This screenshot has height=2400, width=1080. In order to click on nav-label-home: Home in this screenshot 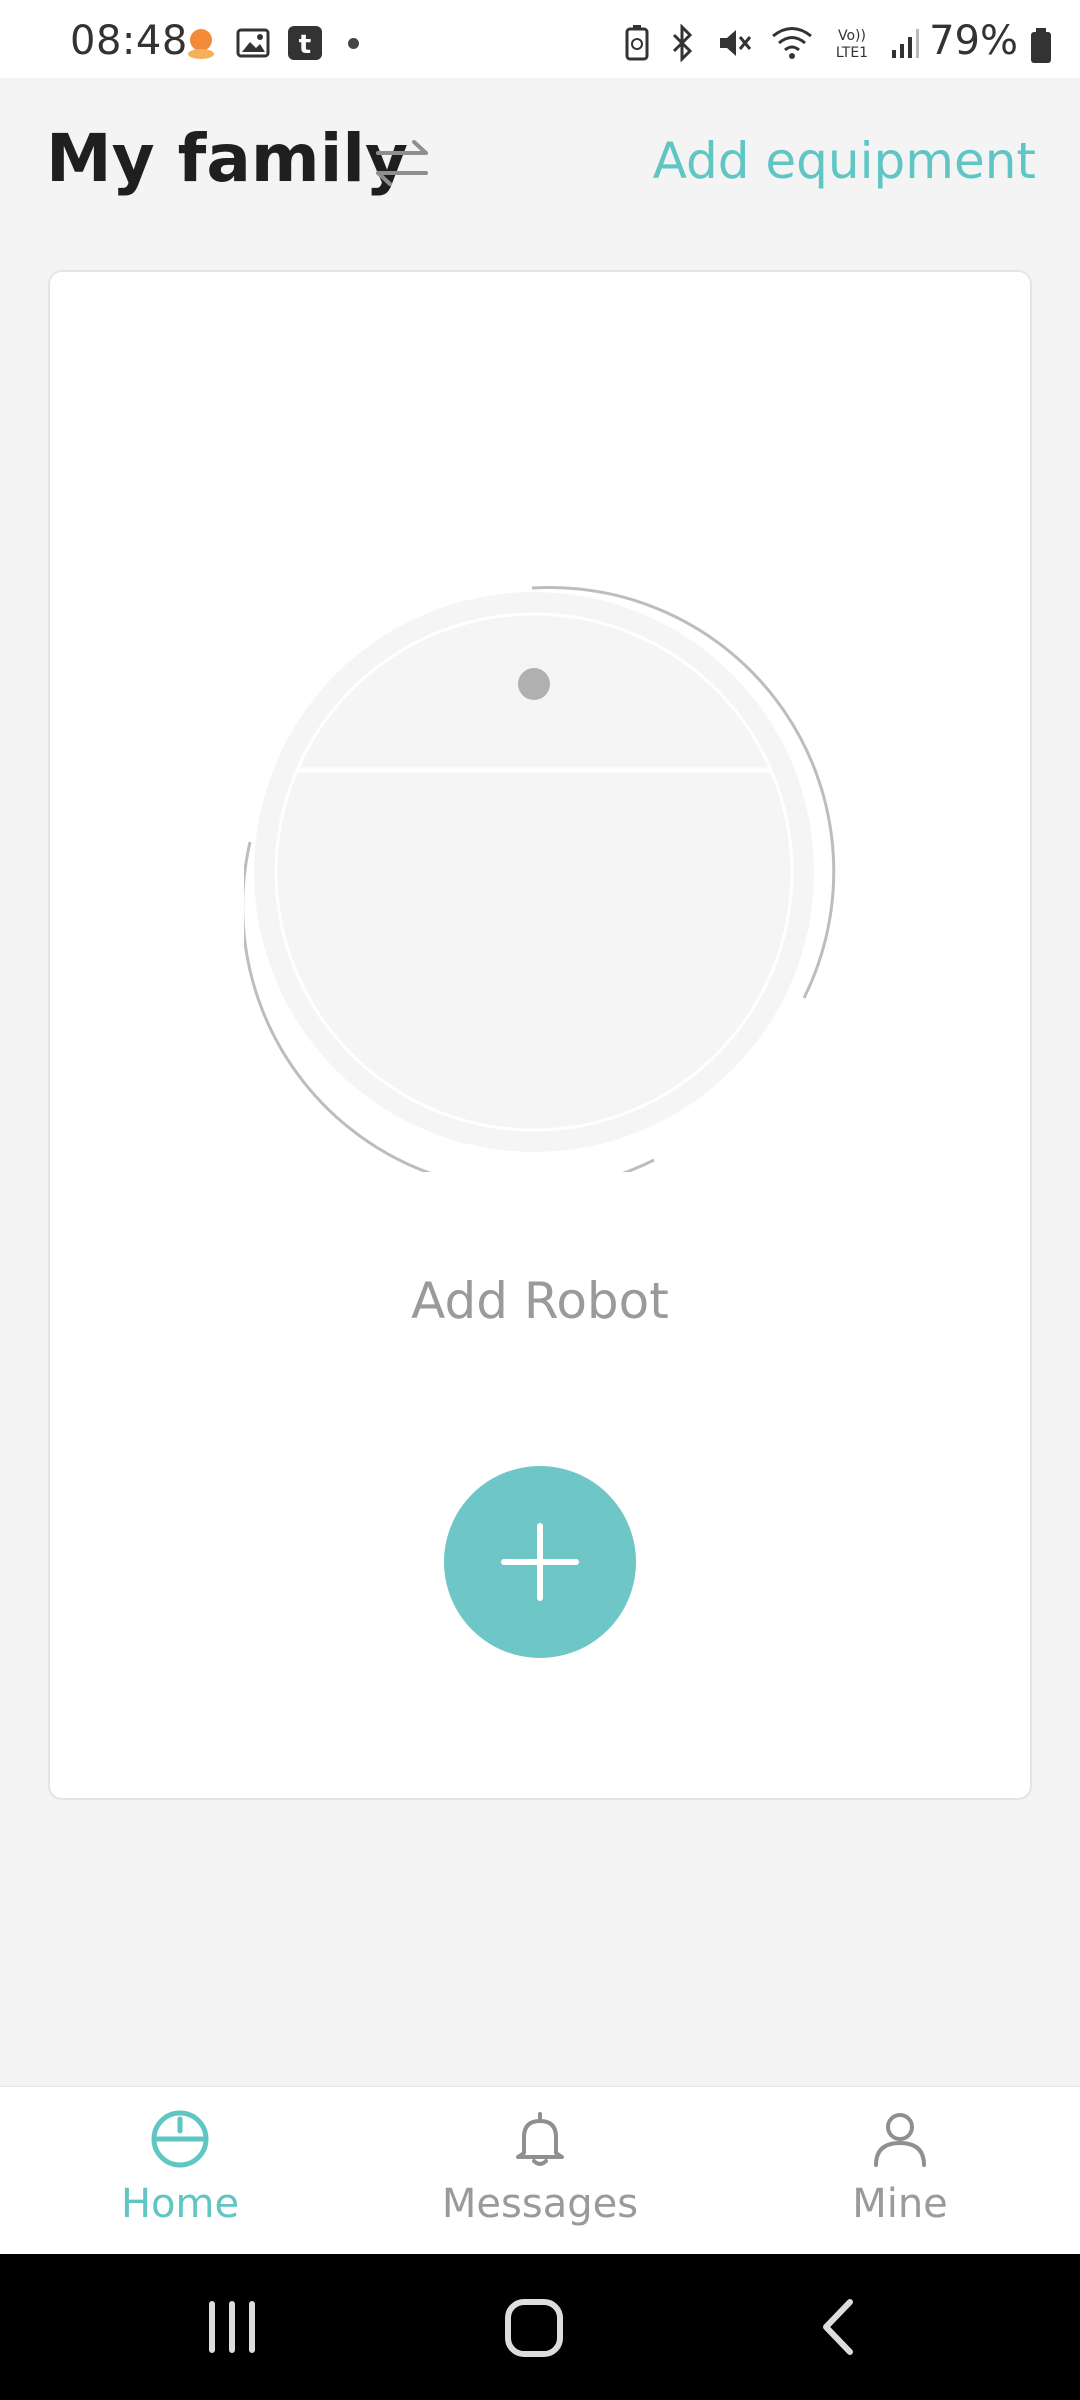, I will do `click(180, 2204)`.